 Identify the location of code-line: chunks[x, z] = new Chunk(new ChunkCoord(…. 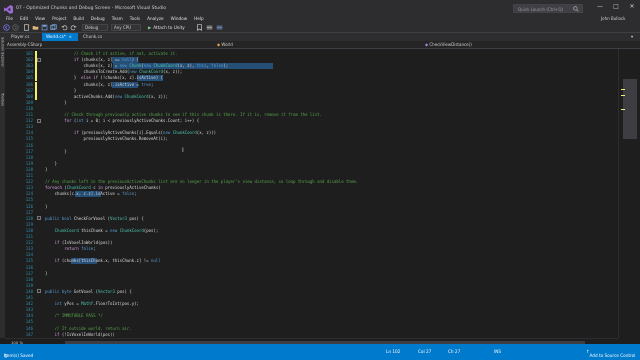
(137, 65).